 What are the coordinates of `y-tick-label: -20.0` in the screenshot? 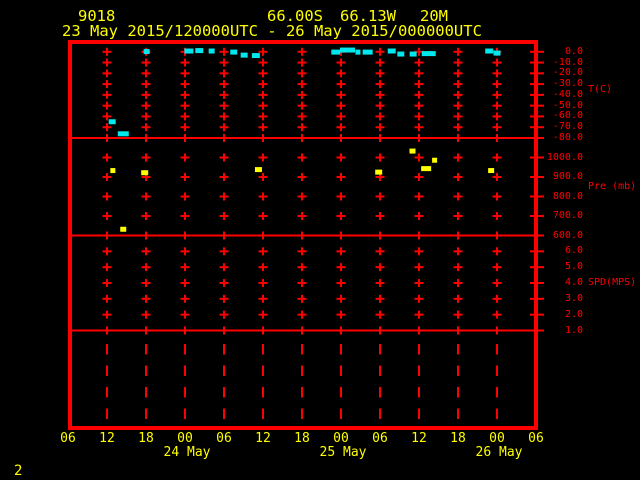 It's located at (567, 73).